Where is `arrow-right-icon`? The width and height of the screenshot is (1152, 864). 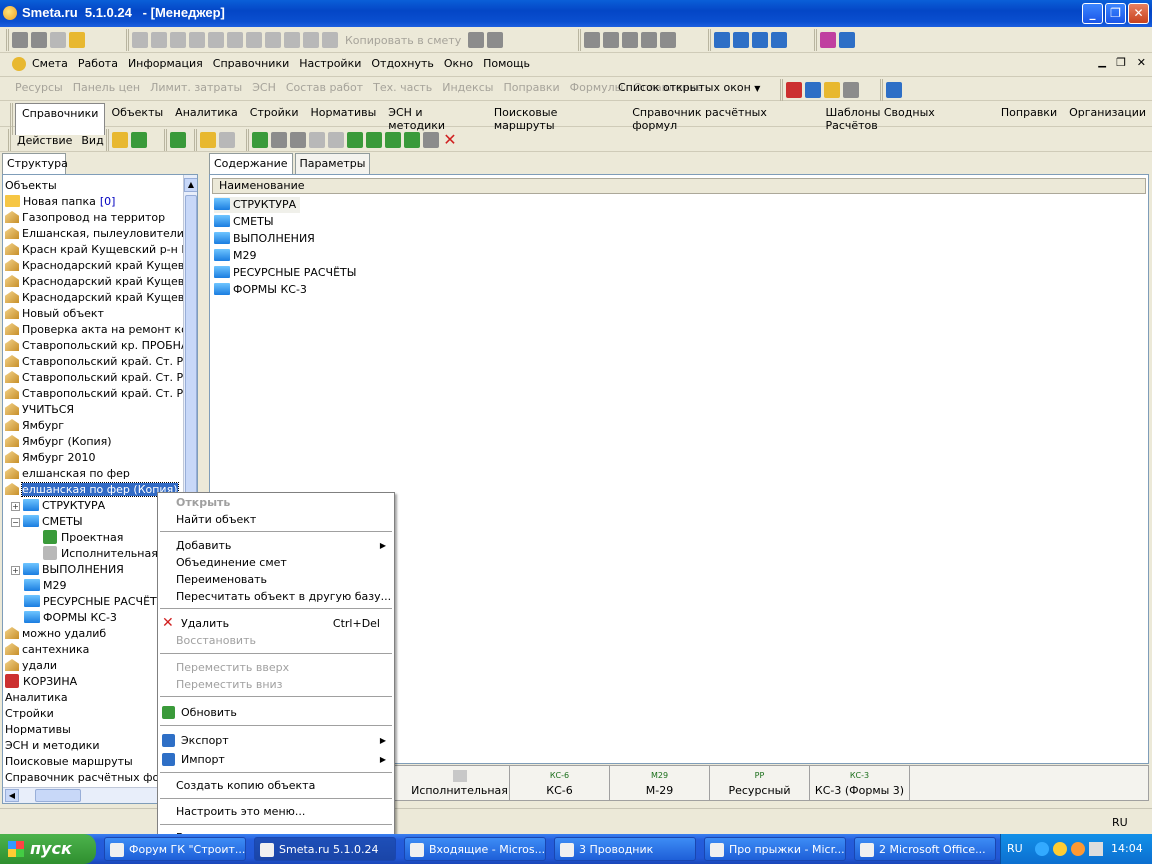
arrow-right-icon is located at coordinates (779, 40).